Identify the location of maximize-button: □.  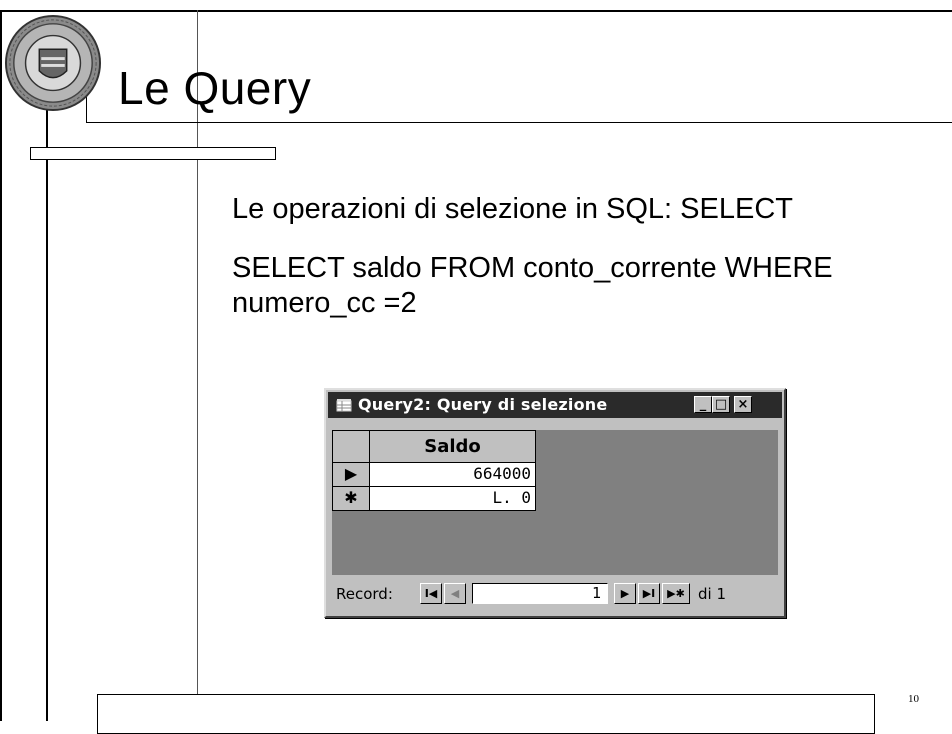
(721, 404).